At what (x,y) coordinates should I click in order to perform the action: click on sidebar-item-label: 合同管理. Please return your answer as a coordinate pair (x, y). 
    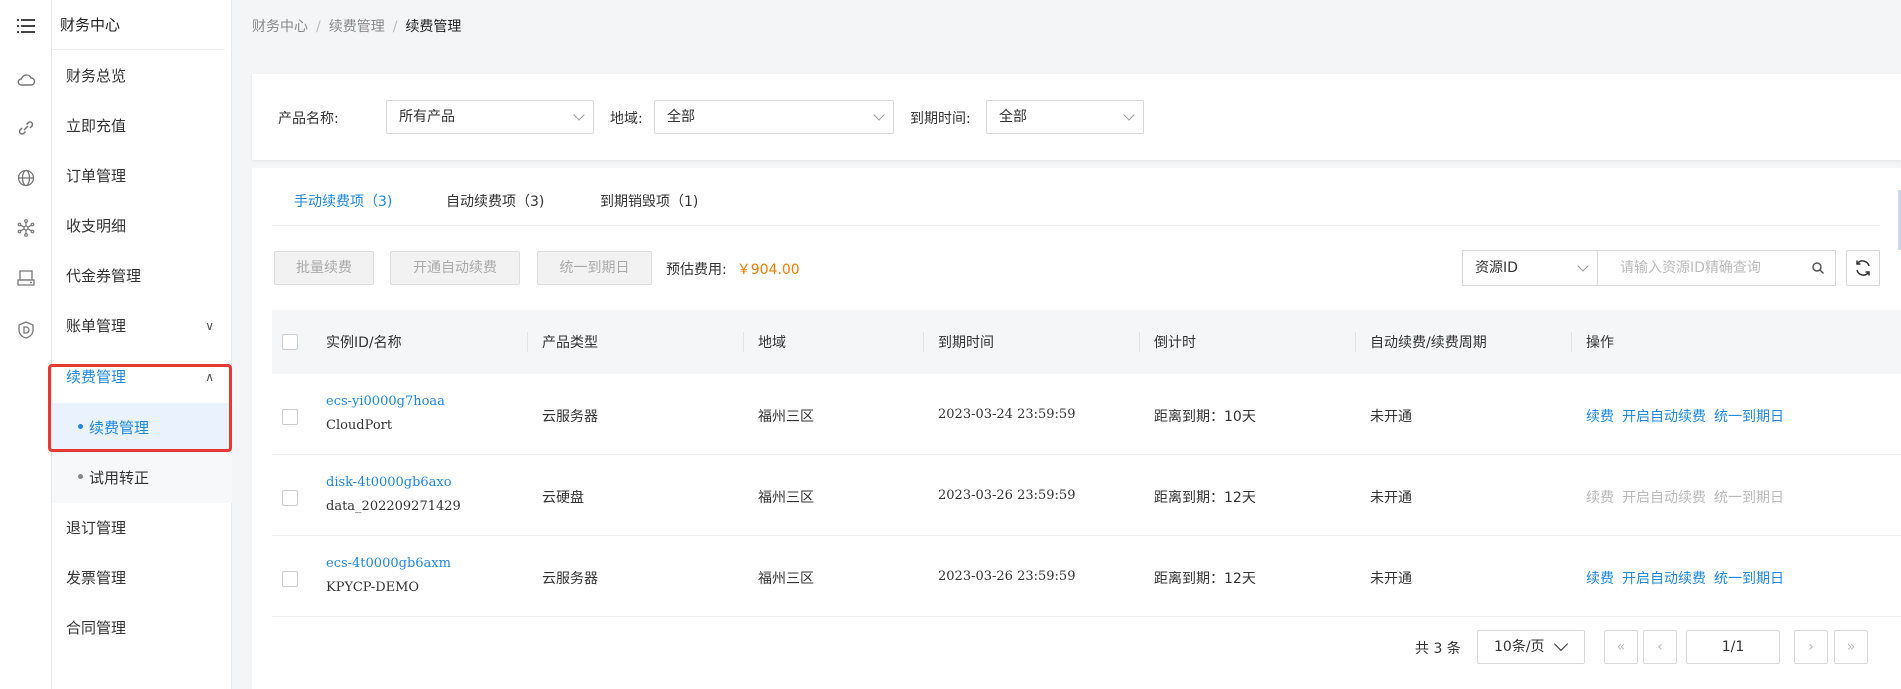
    Looking at the image, I should click on (96, 628).